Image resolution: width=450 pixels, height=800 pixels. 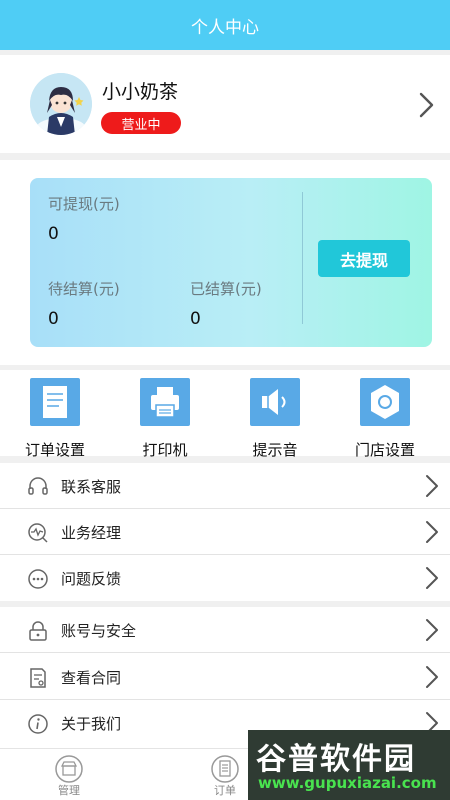 I want to click on page-header: 个人中心, so click(x=225, y=25).